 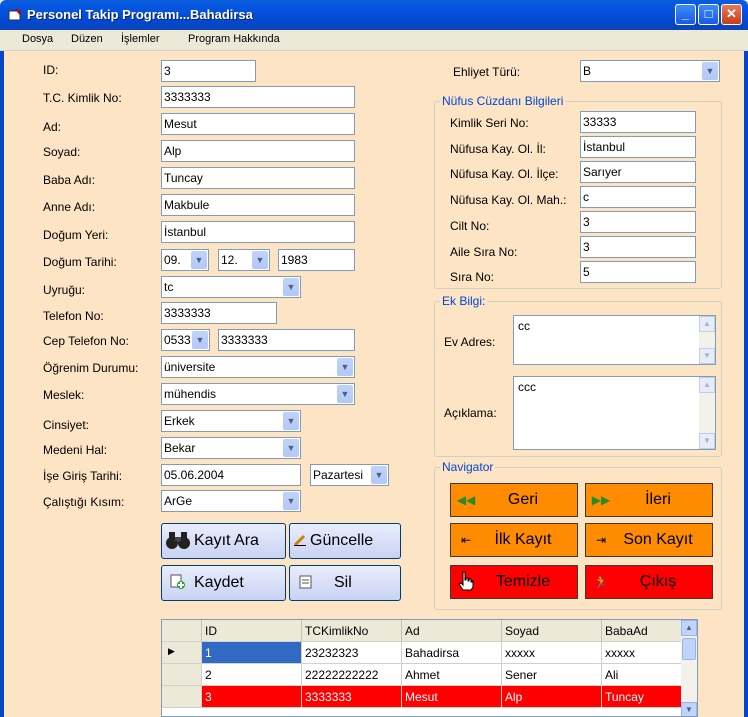 What do you see at coordinates (352, 631) in the screenshot?
I see `grid-header-tckimlikno: TCKimlikNo` at bounding box center [352, 631].